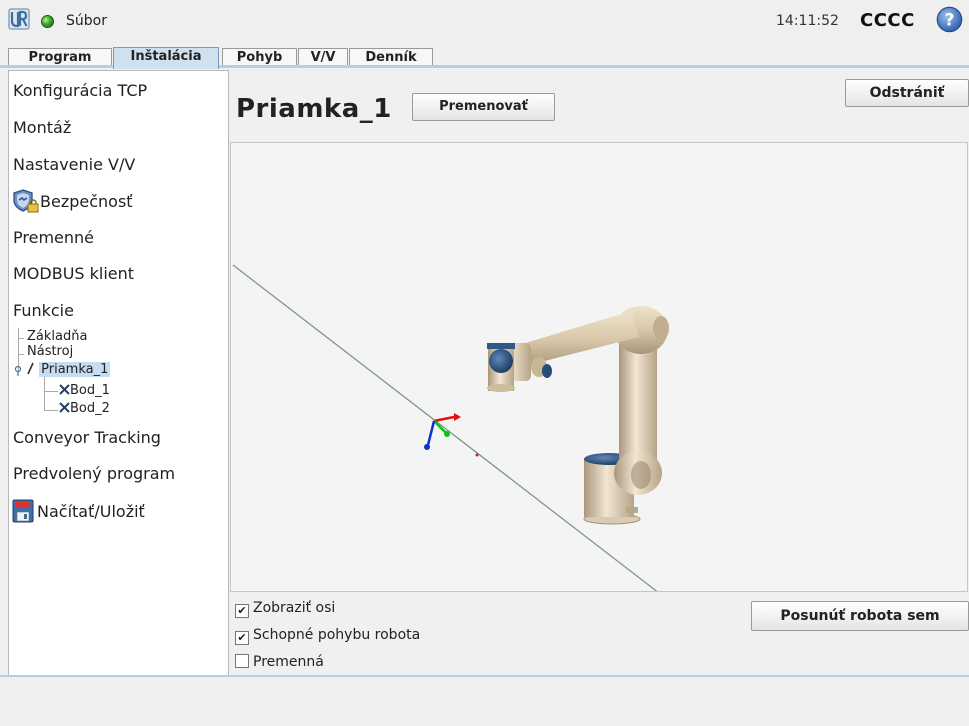 Image resolution: width=969 pixels, height=726 pixels. What do you see at coordinates (80, 90) in the screenshot?
I see `sidebar-item-tcp-config: Konfigurácia TCP` at bounding box center [80, 90].